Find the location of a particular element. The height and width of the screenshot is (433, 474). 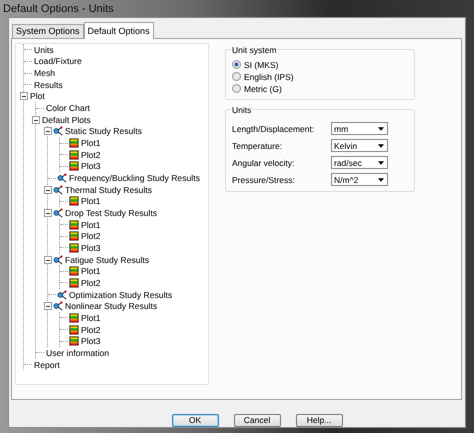

window-title: Default Options - Units is located at coordinates (58, 8).